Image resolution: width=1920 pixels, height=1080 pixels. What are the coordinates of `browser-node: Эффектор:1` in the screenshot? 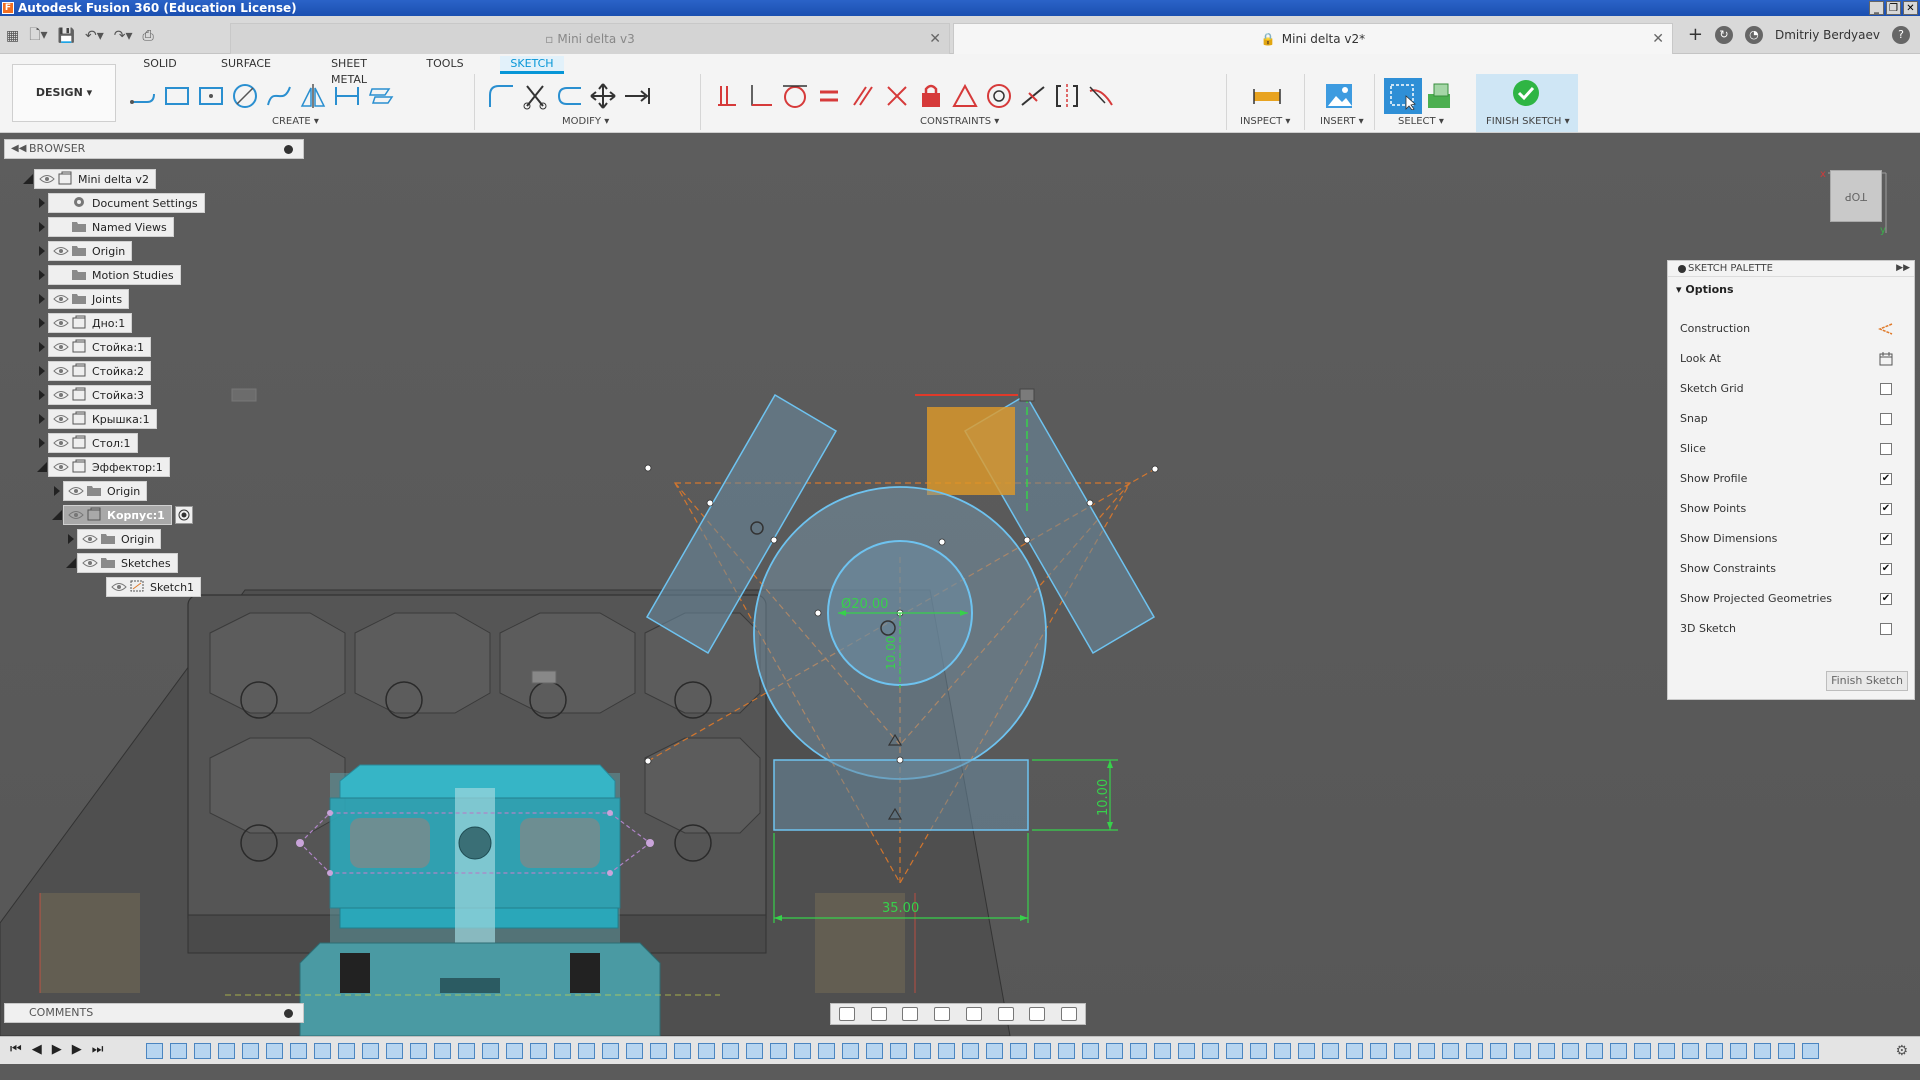 It's located at (103, 467).